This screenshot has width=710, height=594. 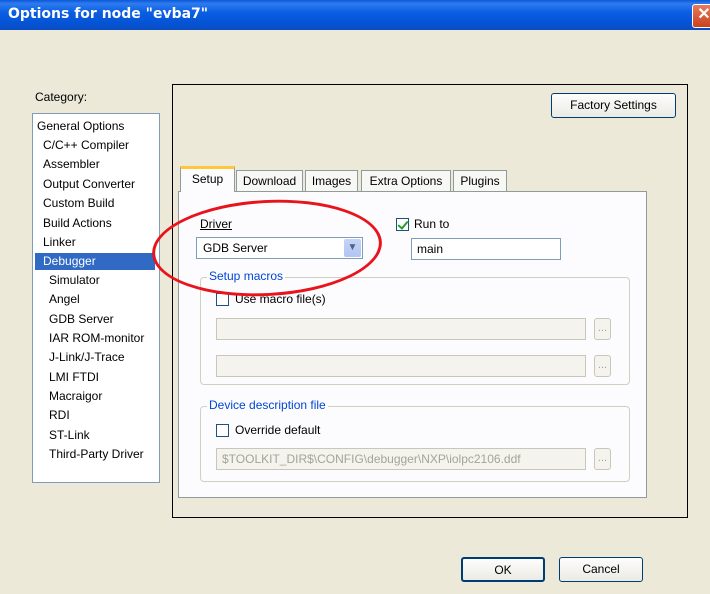 What do you see at coordinates (216, 224) in the screenshot?
I see `driver-label: Driver` at bounding box center [216, 224].